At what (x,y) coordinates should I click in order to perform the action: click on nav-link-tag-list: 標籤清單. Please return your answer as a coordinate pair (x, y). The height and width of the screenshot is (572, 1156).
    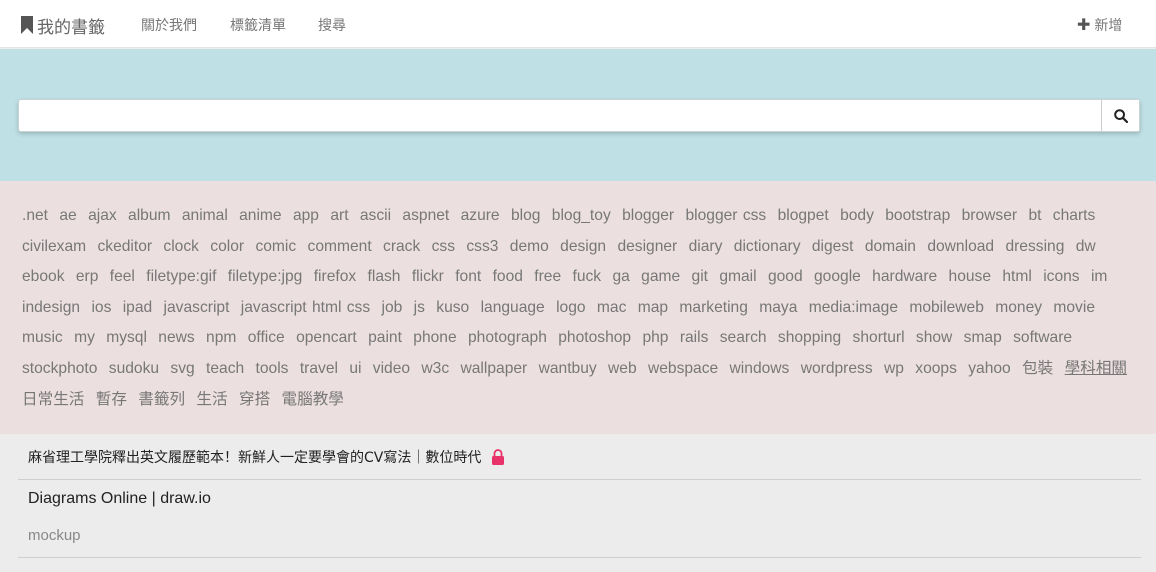
    Looking at the image, I should click on (258, 25).